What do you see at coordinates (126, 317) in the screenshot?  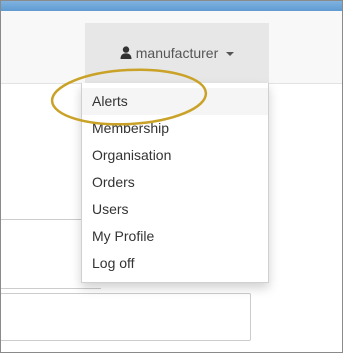 I see `form-input` at bounding box center [126, 317].